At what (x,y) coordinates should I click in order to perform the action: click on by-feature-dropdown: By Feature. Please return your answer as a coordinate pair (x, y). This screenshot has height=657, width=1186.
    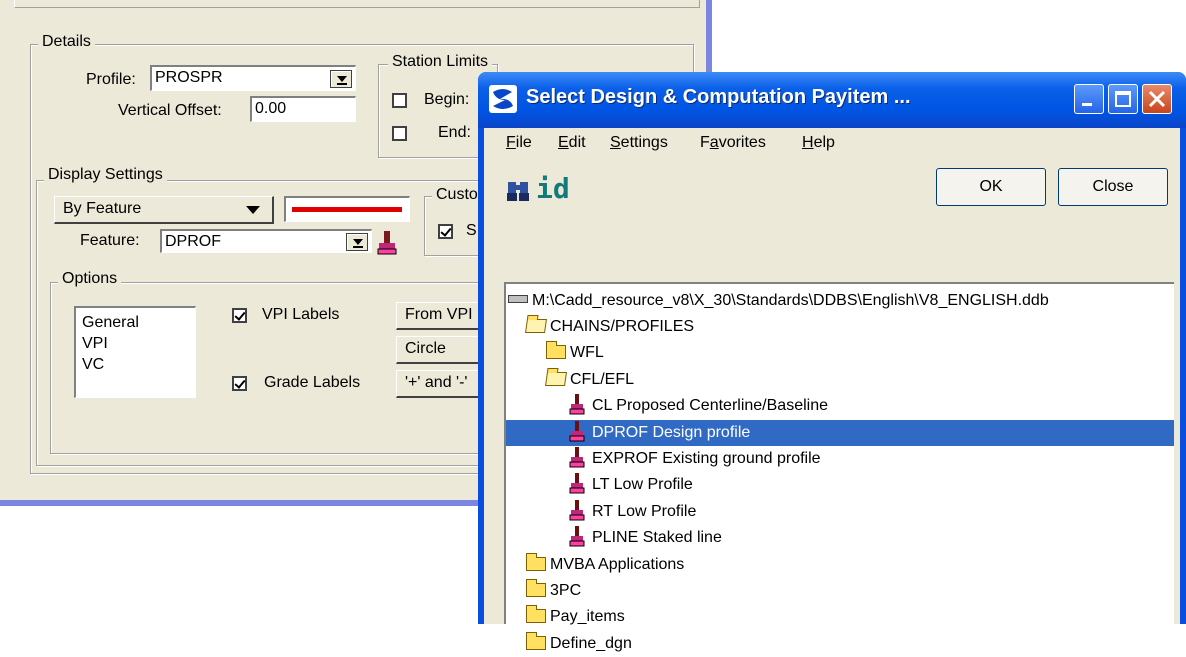
    Looking at the image, I should click on (164, 210).